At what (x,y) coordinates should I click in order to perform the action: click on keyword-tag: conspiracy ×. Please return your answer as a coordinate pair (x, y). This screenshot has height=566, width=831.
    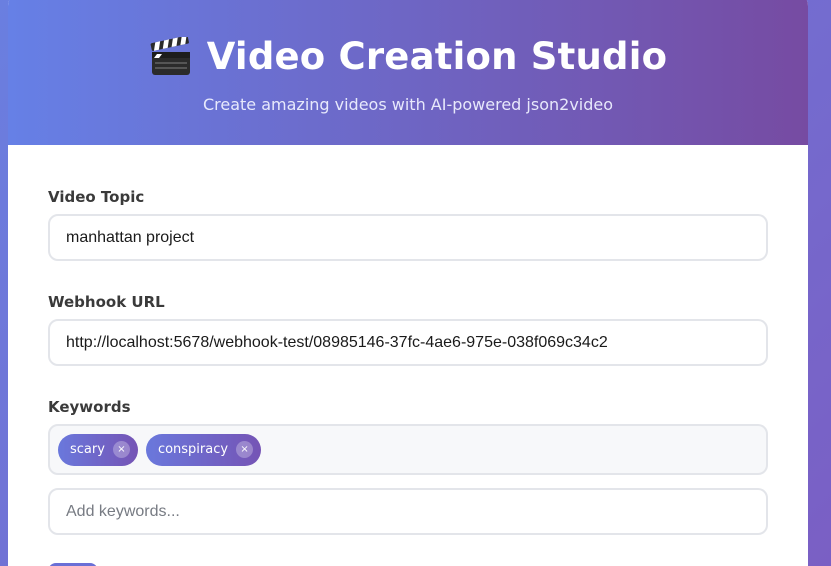
    Looking at the image, I should click on (203, 449).